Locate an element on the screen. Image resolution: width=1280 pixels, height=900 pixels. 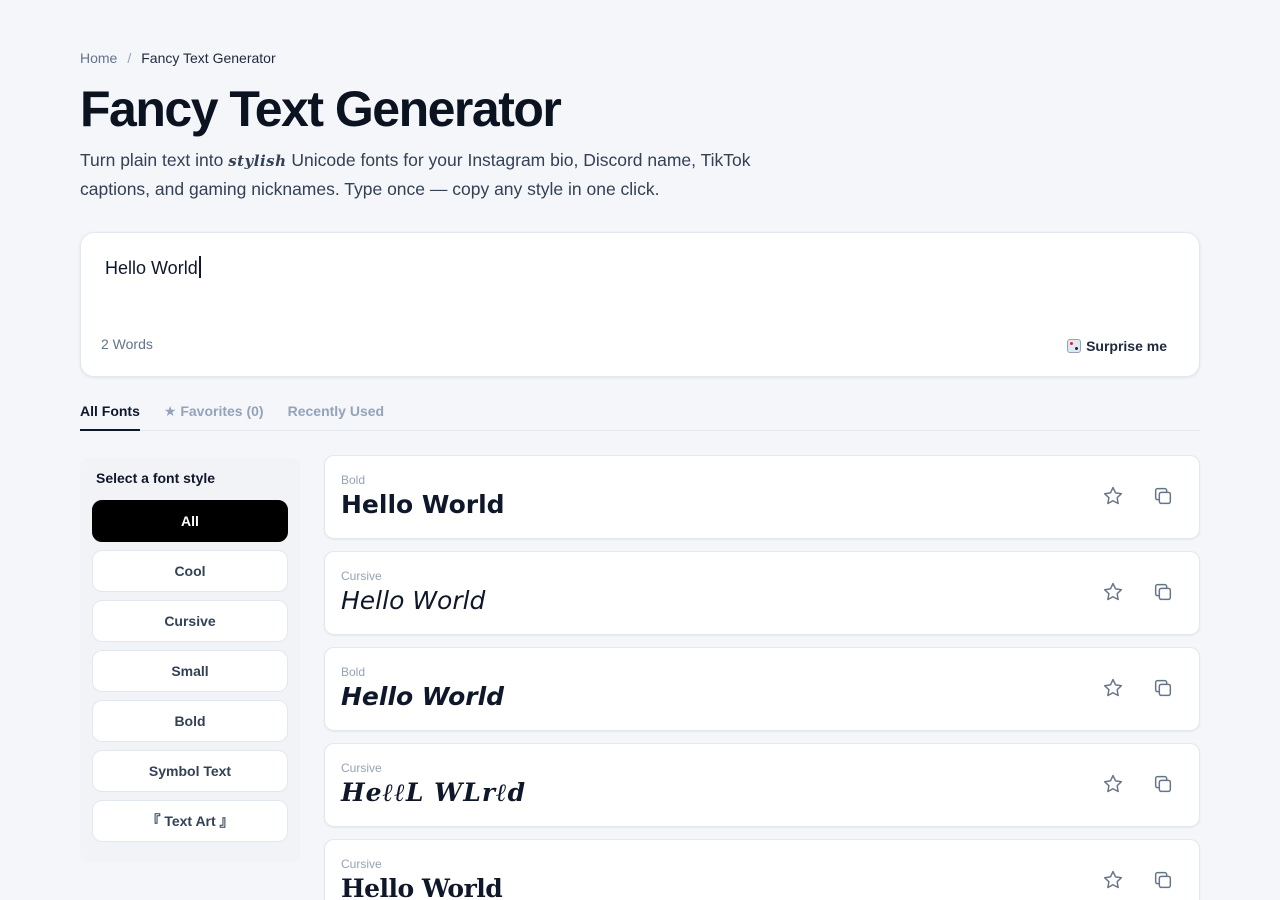
word-count: 2 Words is located at coordinates (127, 344).